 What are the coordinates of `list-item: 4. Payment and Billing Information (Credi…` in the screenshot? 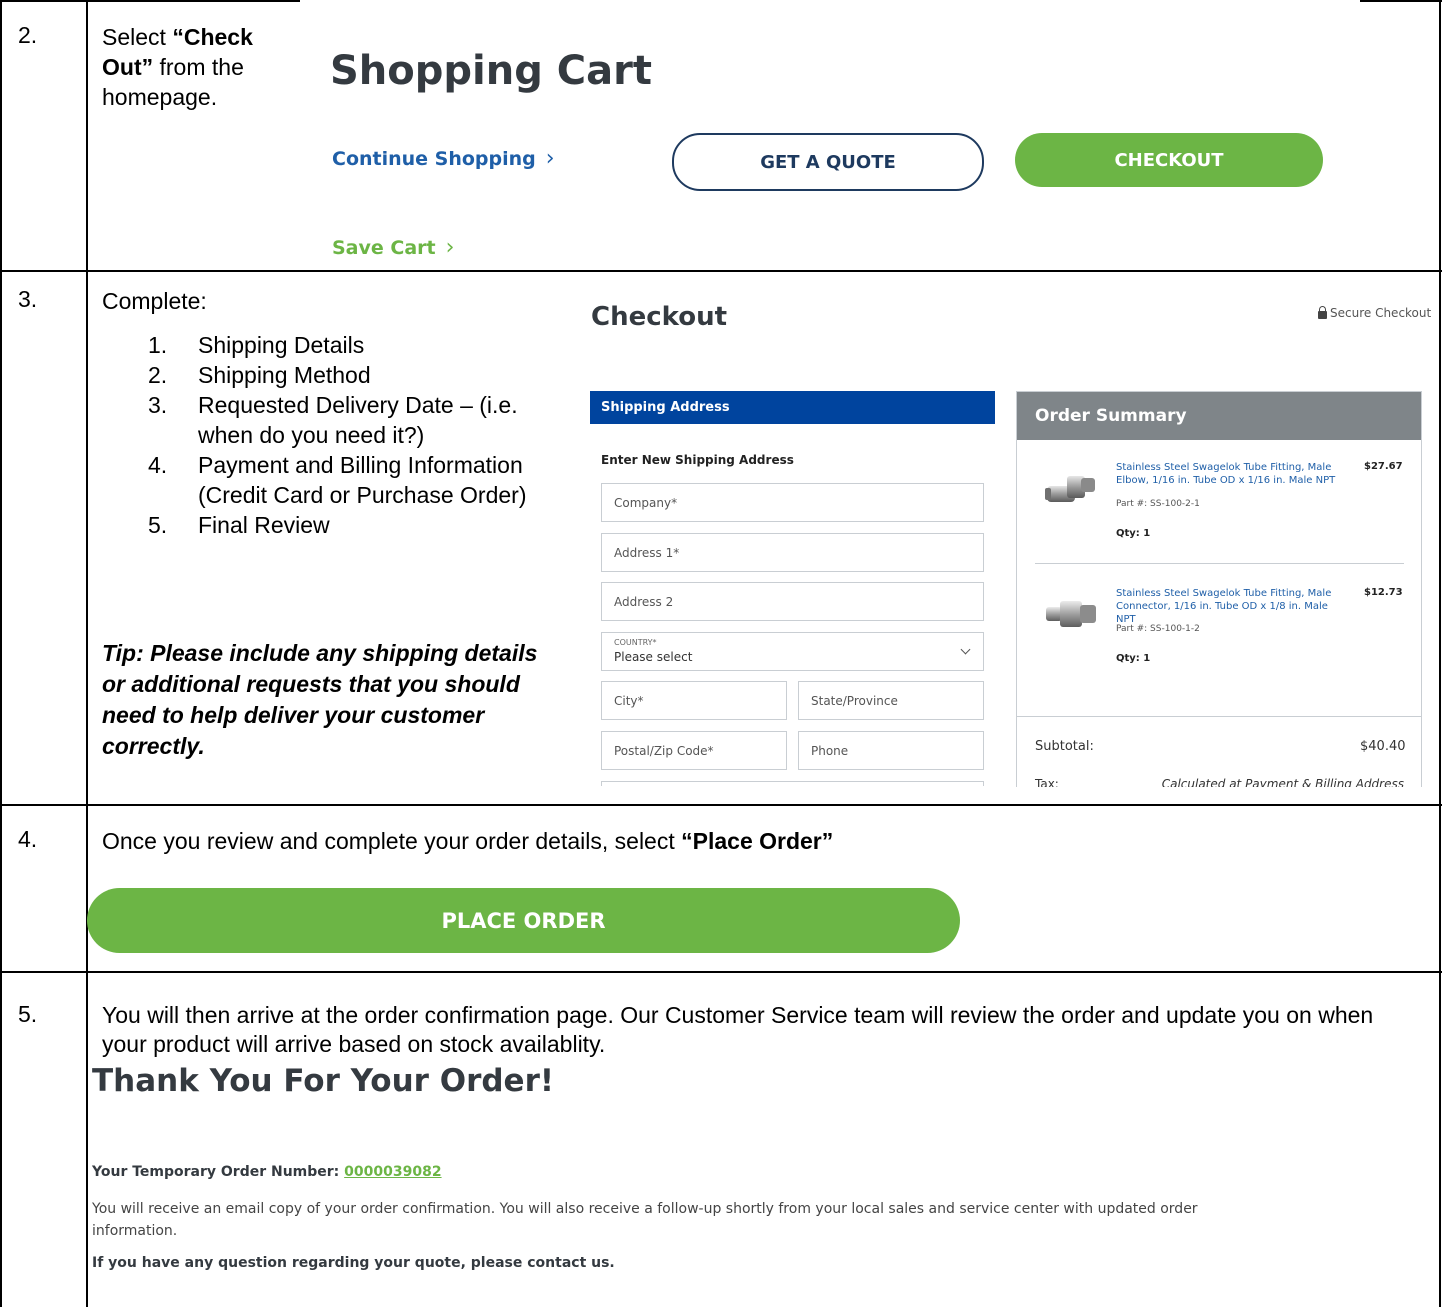 It's located at (337, 480).